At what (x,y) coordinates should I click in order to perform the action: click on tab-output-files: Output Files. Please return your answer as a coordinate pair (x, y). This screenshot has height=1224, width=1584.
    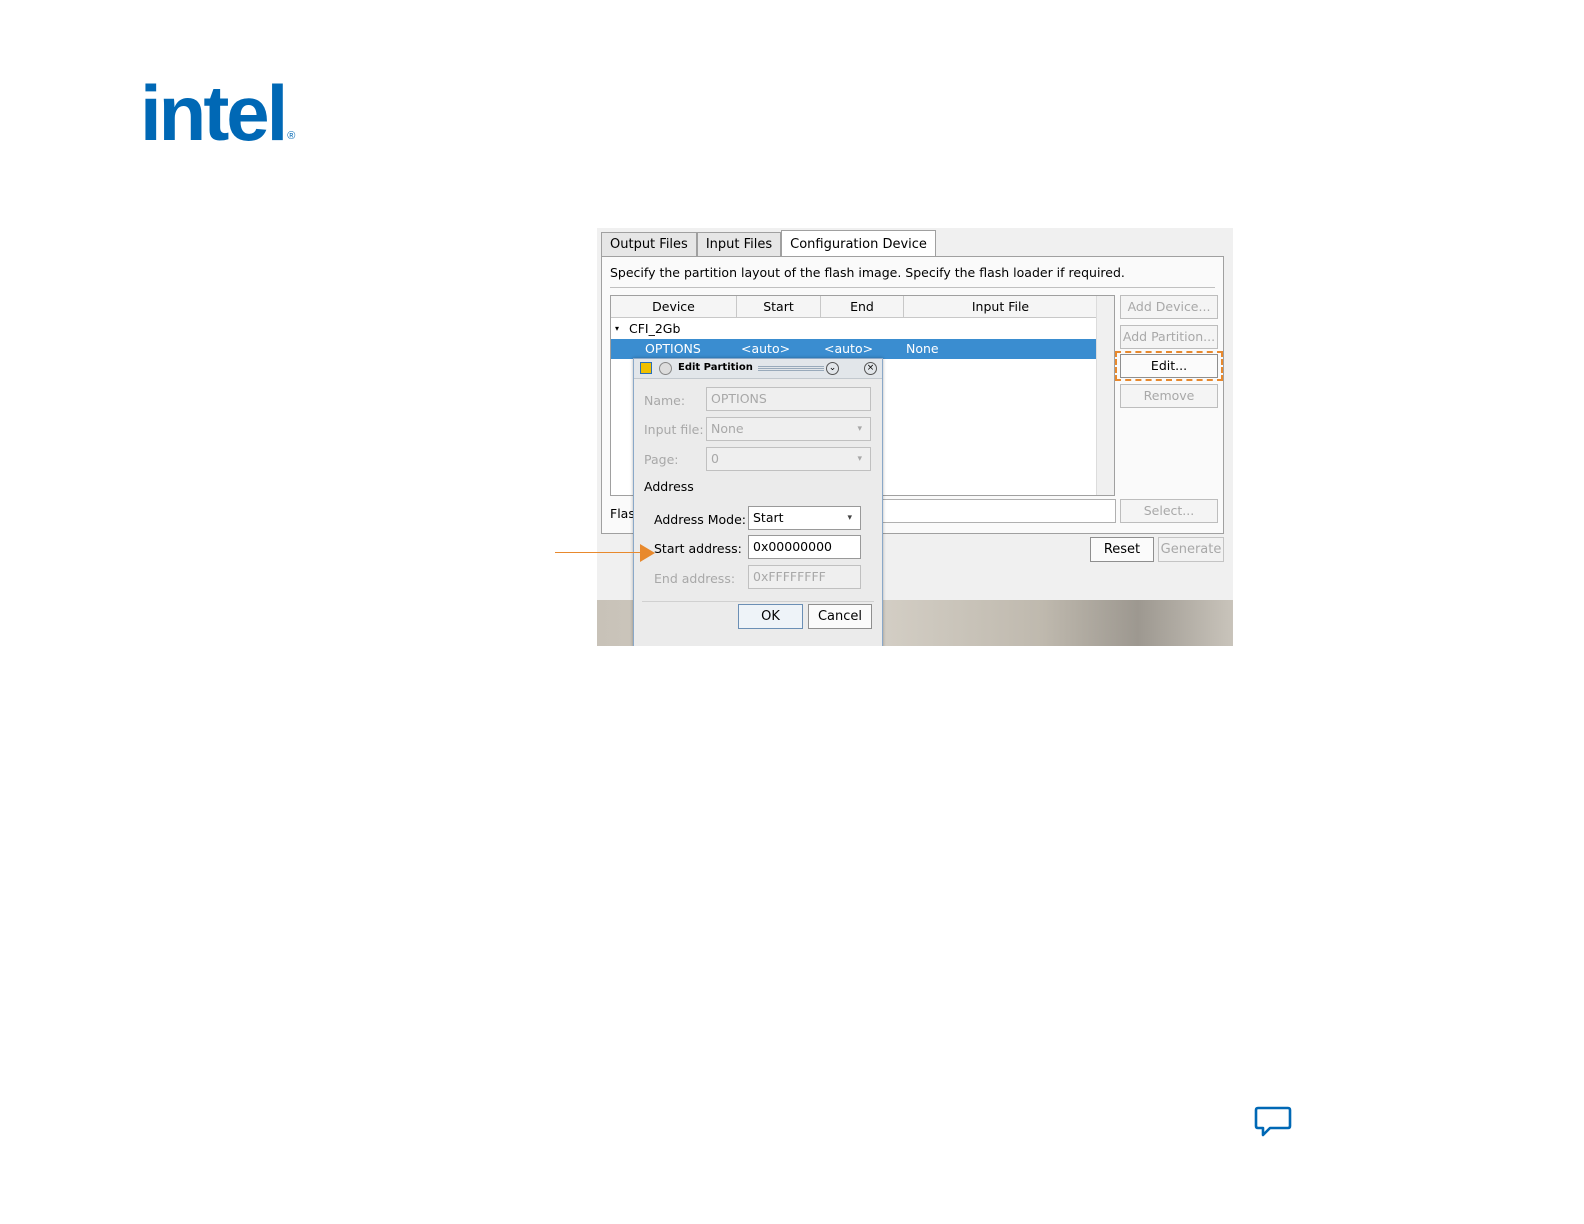
    Looking at the image, I should click on (649, 244).